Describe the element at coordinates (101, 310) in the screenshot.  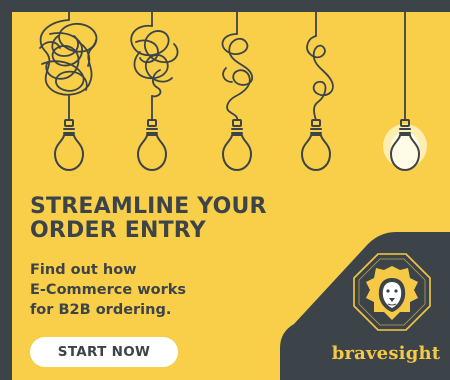
I see `subtext-line-3: for B2B ordering.` at that location.